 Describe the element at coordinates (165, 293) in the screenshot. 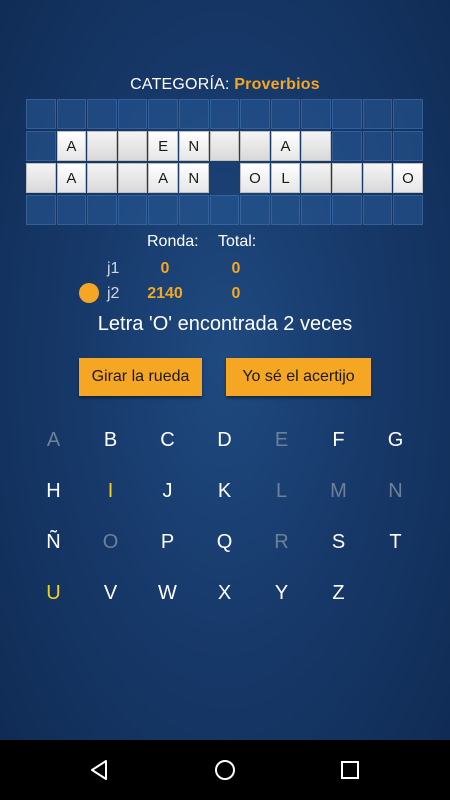

I see `player-2-round-score: 2140` at that location.